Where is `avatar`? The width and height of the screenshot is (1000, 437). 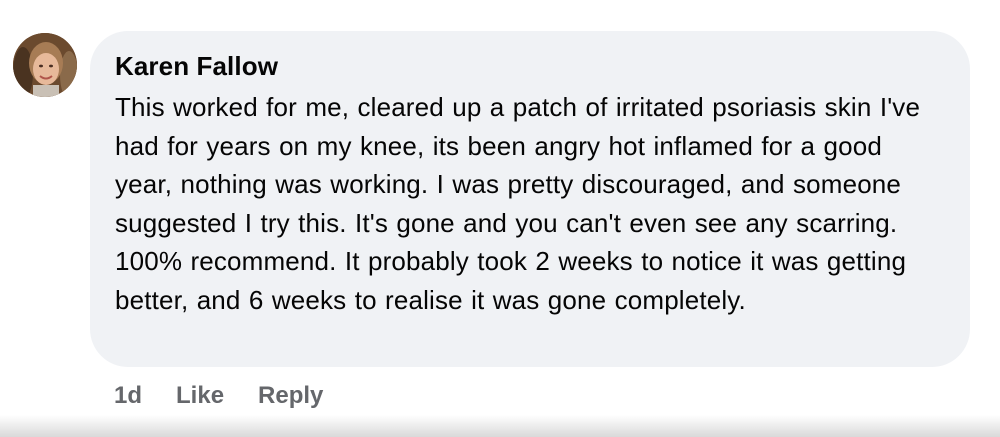 avatar is located at coordinates (45, 65).